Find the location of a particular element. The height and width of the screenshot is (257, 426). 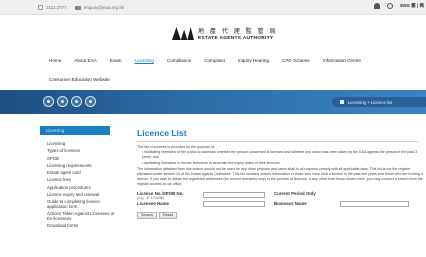

contact-info: 2111 2777 enquiry@eaa.org.hk is located at coordinates (82, 7).